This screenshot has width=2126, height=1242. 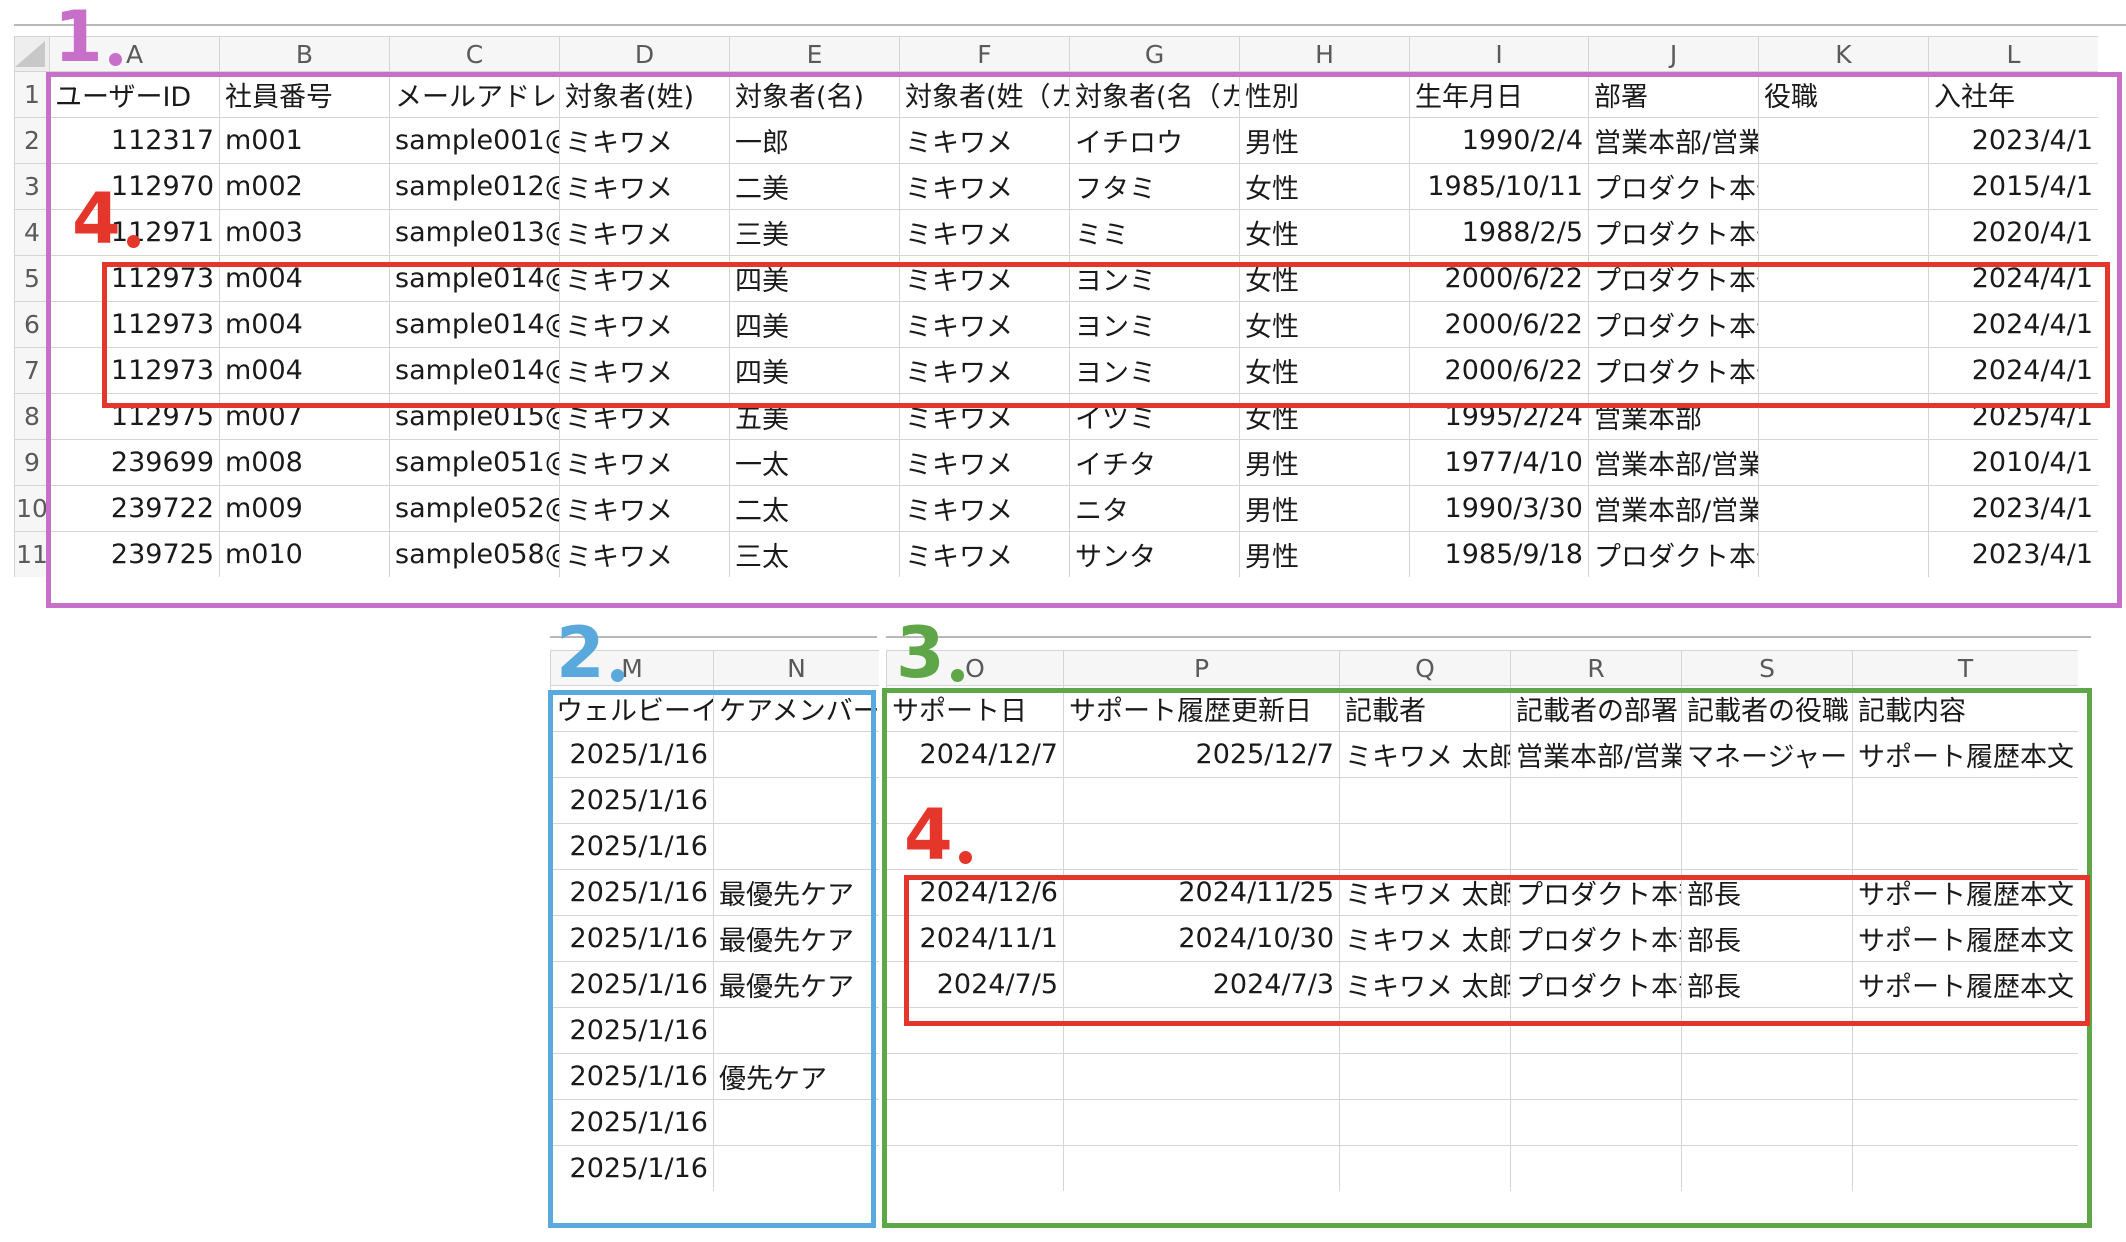 I want to click on label-3-text: 3, so click(x=920, y=653).